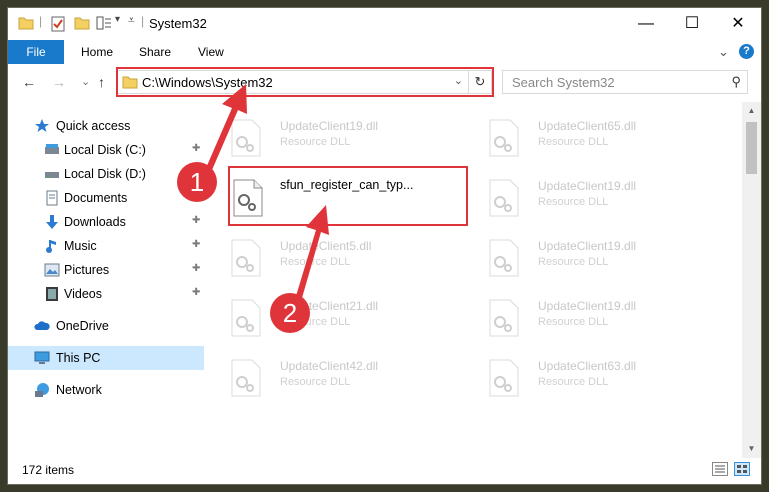 This screenshot has width=769, height=492. I want to click on sidebar-item-this-pc: This PC, so click(106, 358).